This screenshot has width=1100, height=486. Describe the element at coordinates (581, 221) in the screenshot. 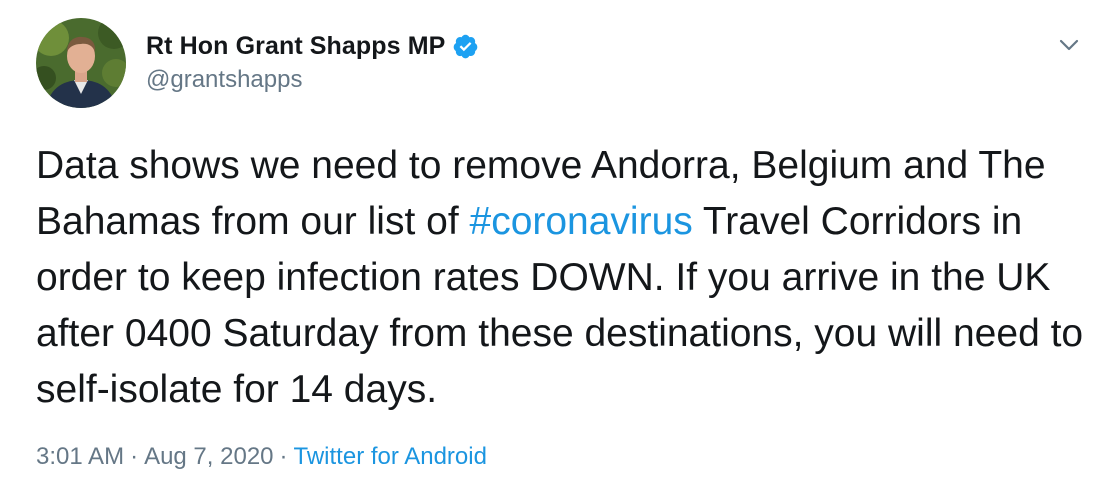

I see `hashtag-link: #coronavirus` at that location.